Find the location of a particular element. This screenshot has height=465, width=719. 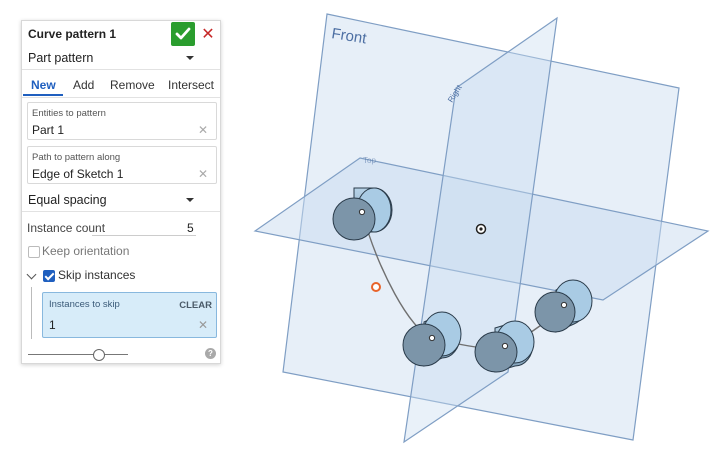

checkmark-icon is located at coordinates (183, 33).